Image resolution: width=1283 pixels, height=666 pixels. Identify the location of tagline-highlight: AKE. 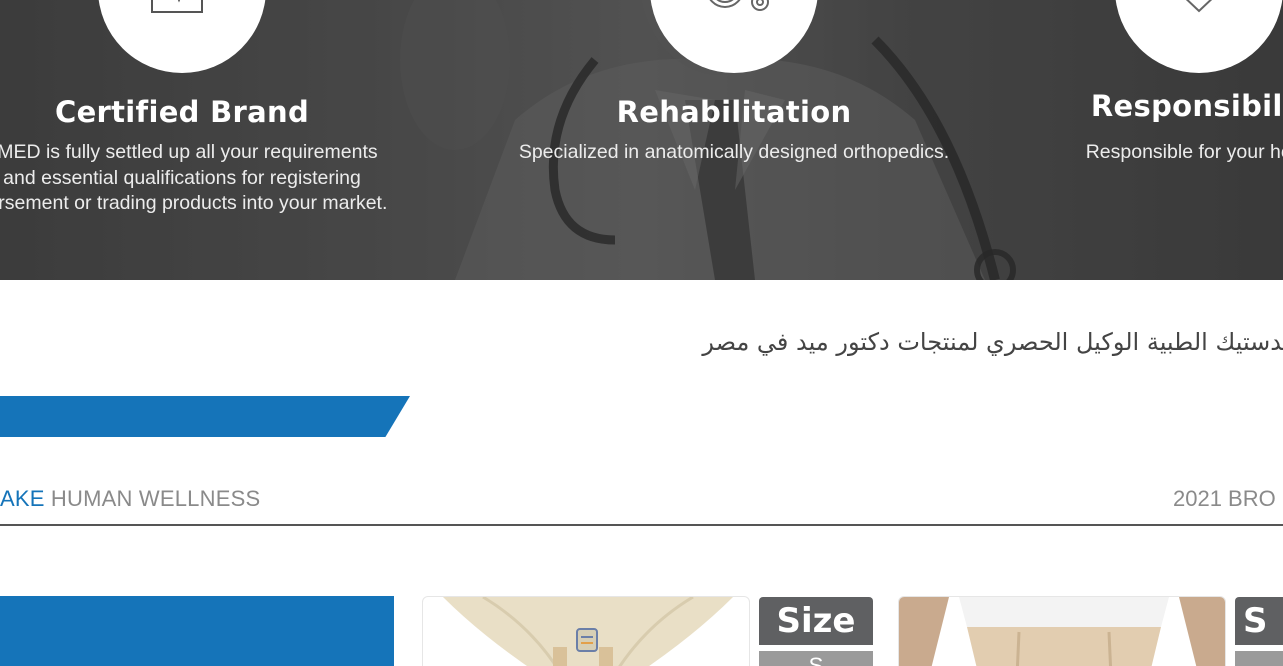
(22, 498).